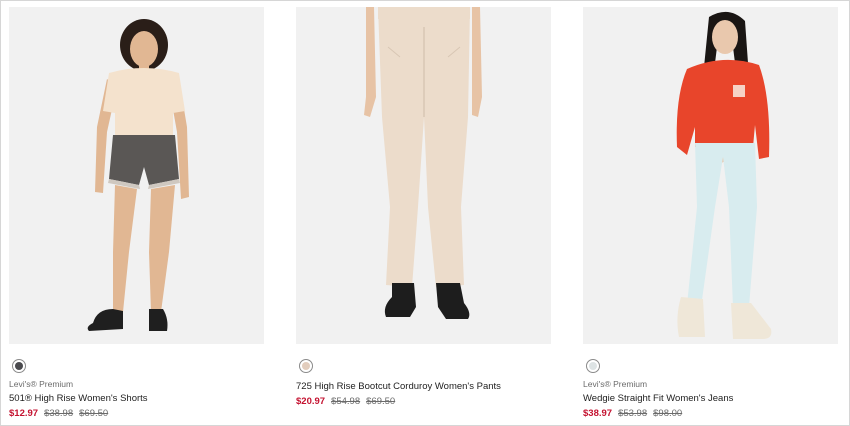 The width and height of the screenshot is (850, 426). What do you see at coordinates (59, 413) in the screenshot?
I see `original-price: $38.98` at bounding box center [59, 413].